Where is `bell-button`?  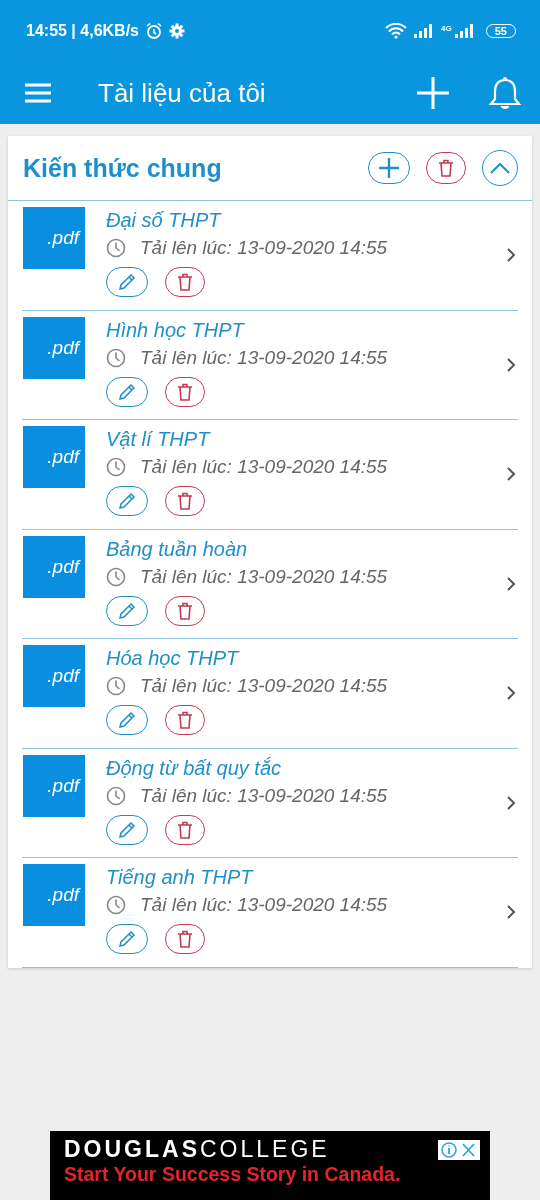
bell-button is located at coordinates (505, 93).